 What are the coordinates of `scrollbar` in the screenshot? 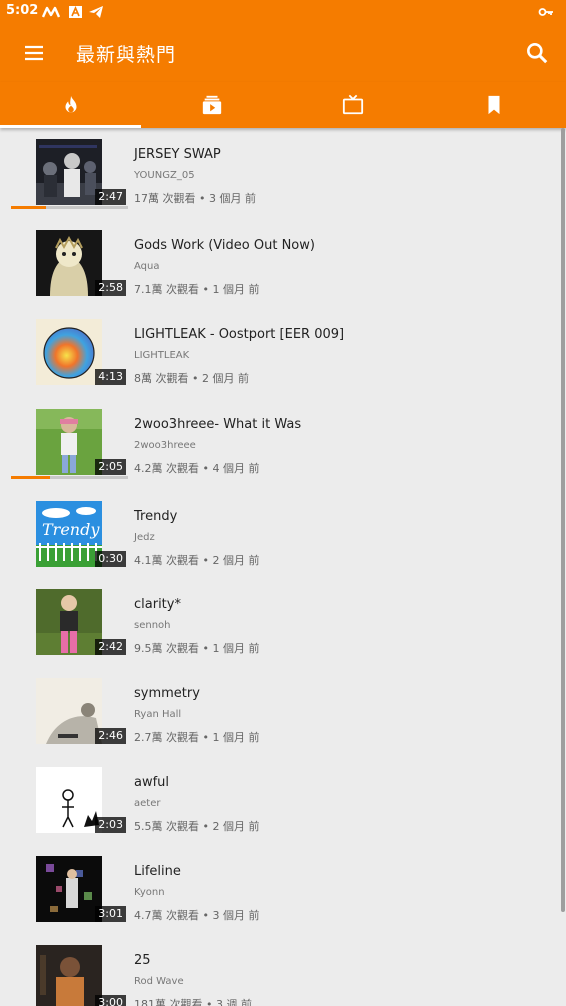 It's located at (563, 520).